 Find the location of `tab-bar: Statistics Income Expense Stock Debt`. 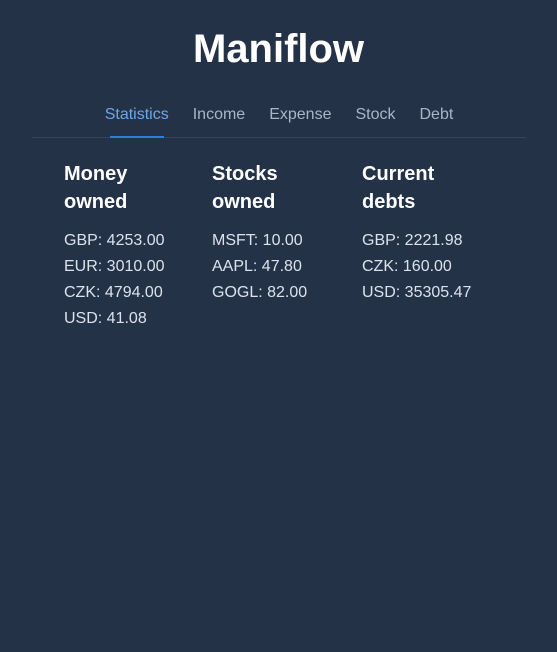

tab-bar: Statistics Income Expense Stock Debt is located at coordinates (279, 115).